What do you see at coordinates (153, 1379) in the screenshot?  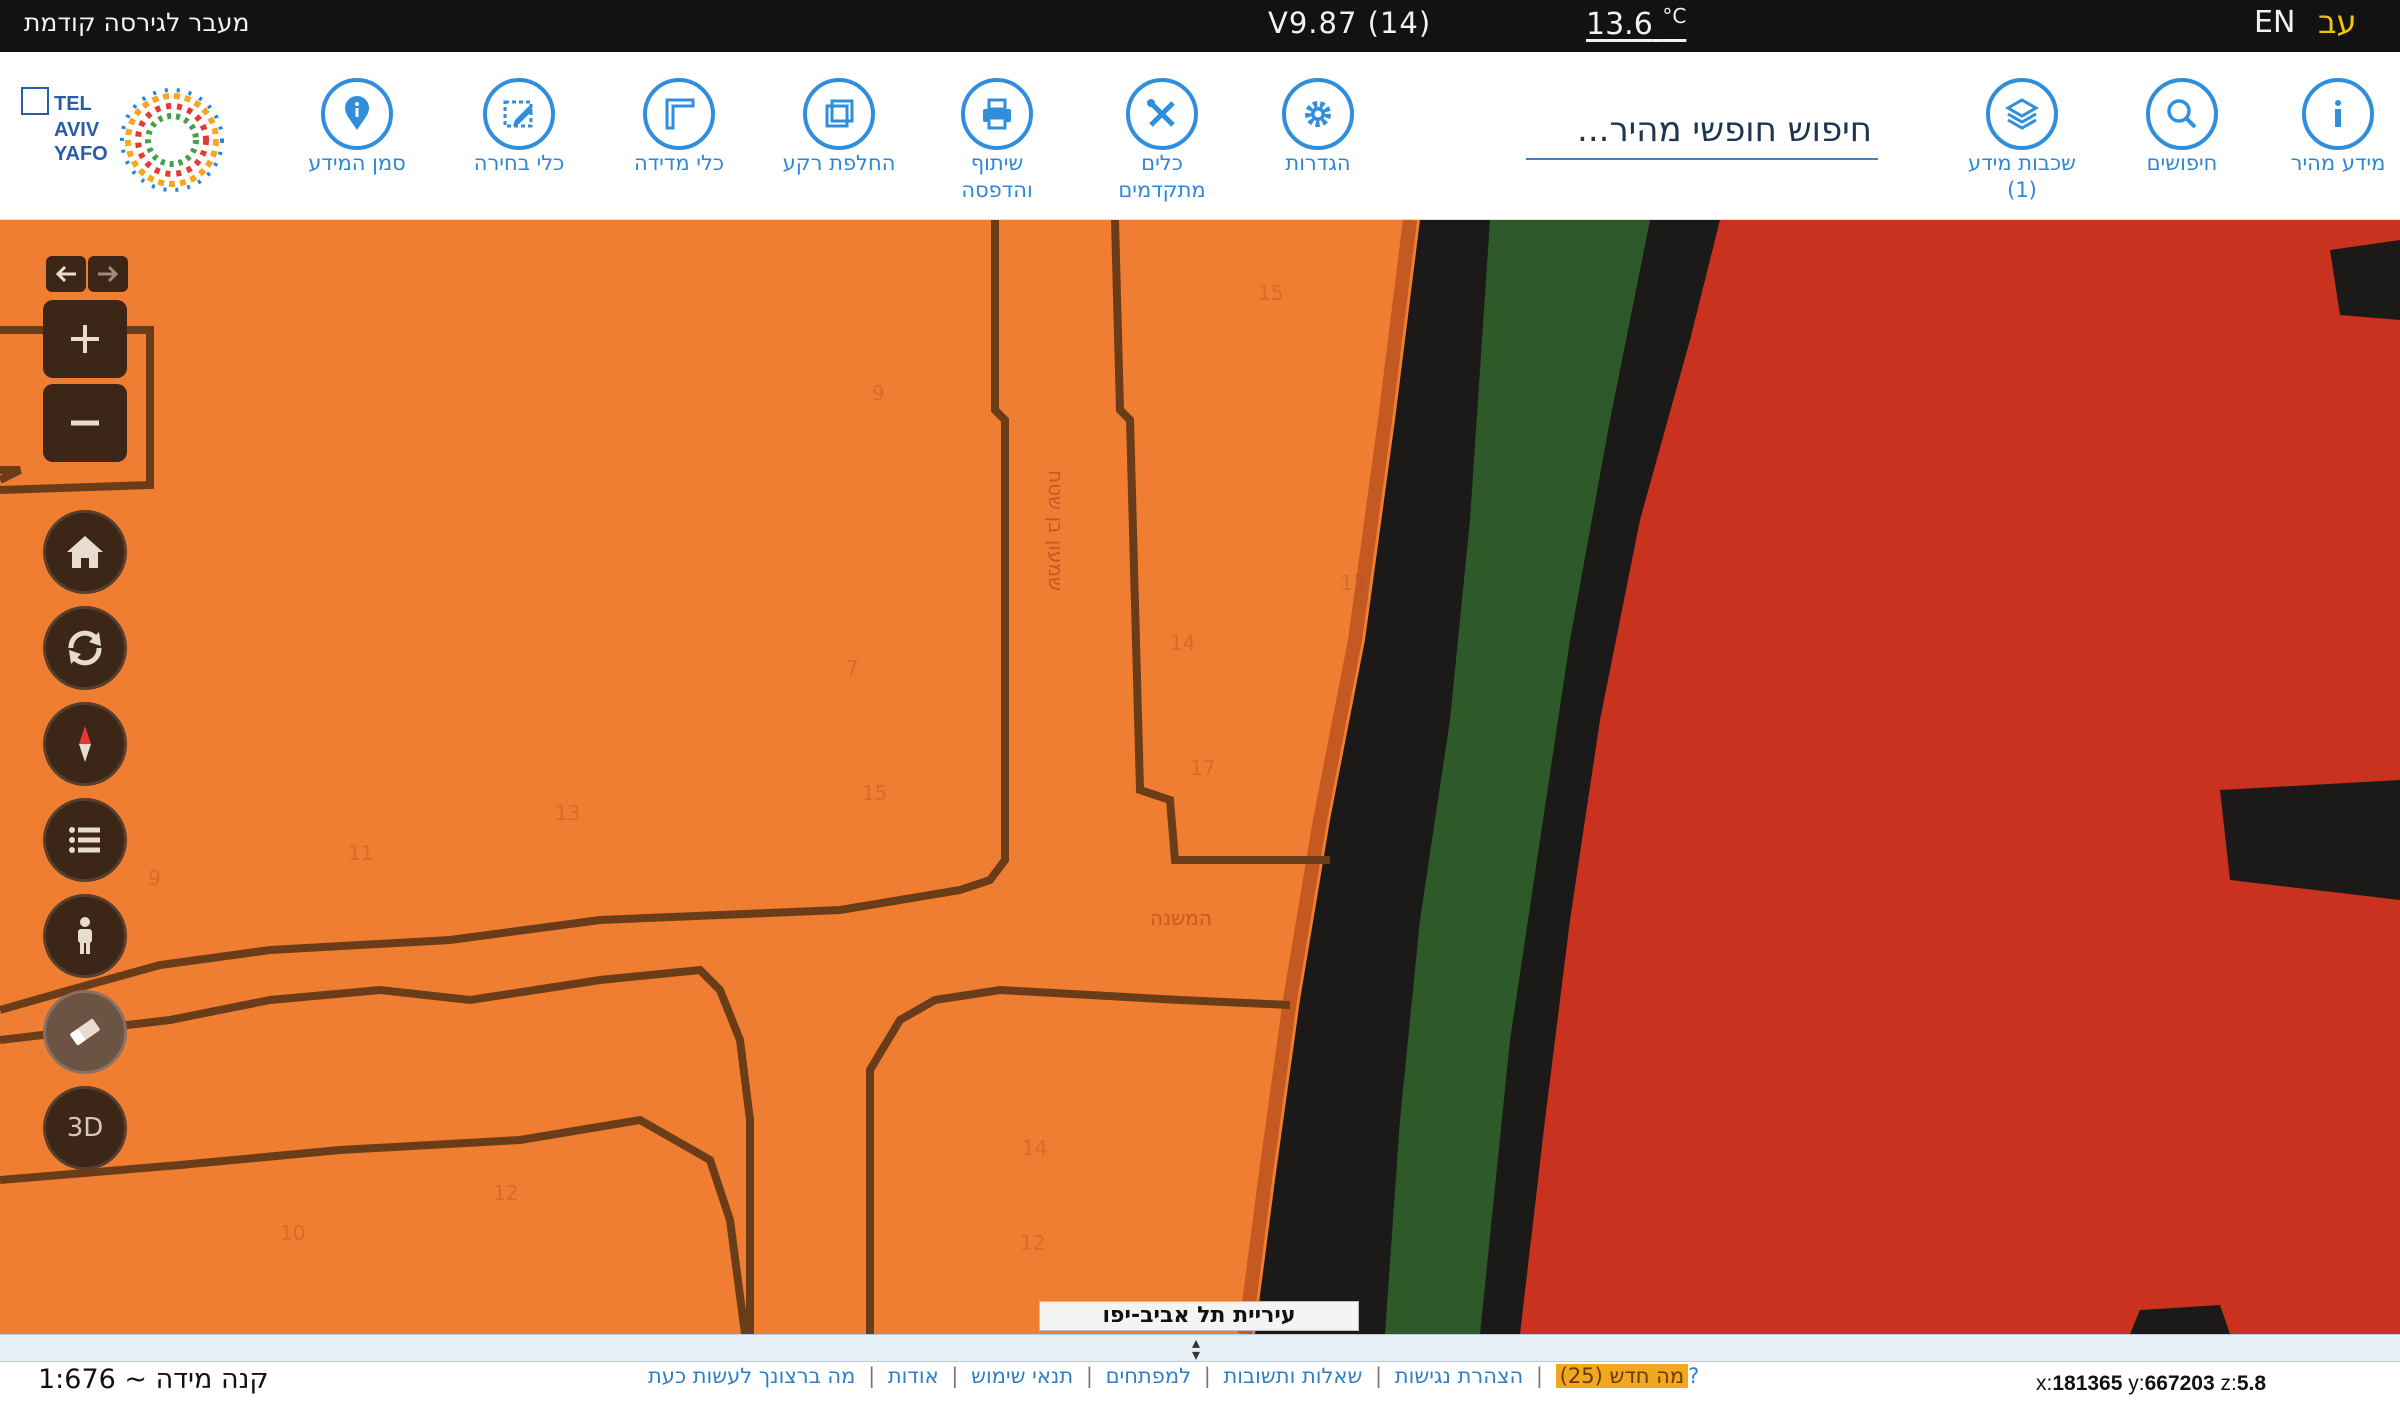 I see `map-scale: קנה מידה ~ 1:676` at bounding box center [153, 1379].